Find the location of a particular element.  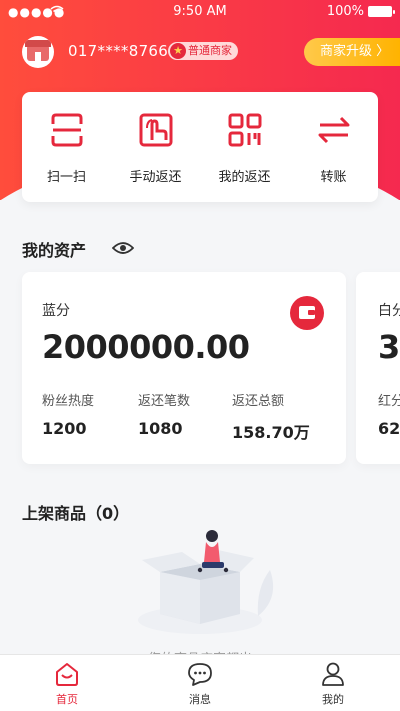

message-icon is located at coordinates (200, 674).